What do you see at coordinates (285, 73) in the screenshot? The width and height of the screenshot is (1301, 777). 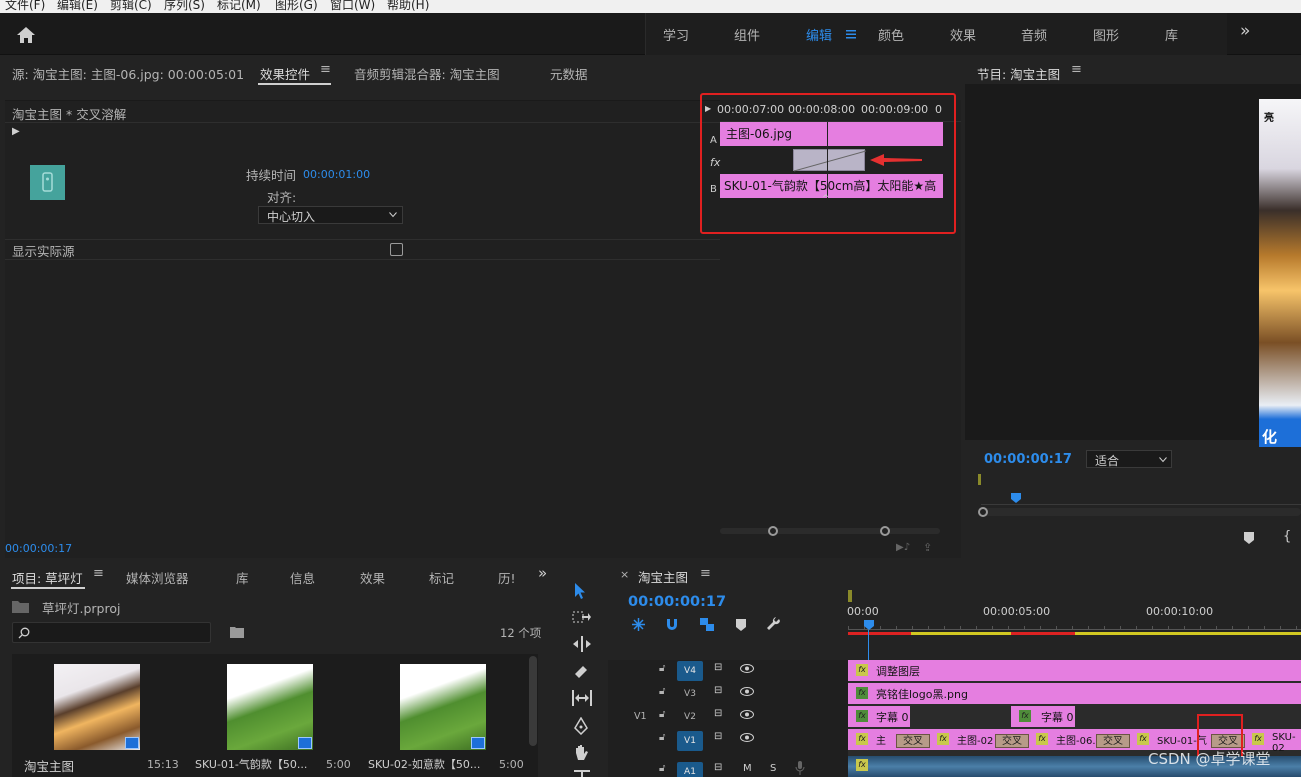 I see `tab-effect-controls: 效果控件` at bounding box center [285, 73].